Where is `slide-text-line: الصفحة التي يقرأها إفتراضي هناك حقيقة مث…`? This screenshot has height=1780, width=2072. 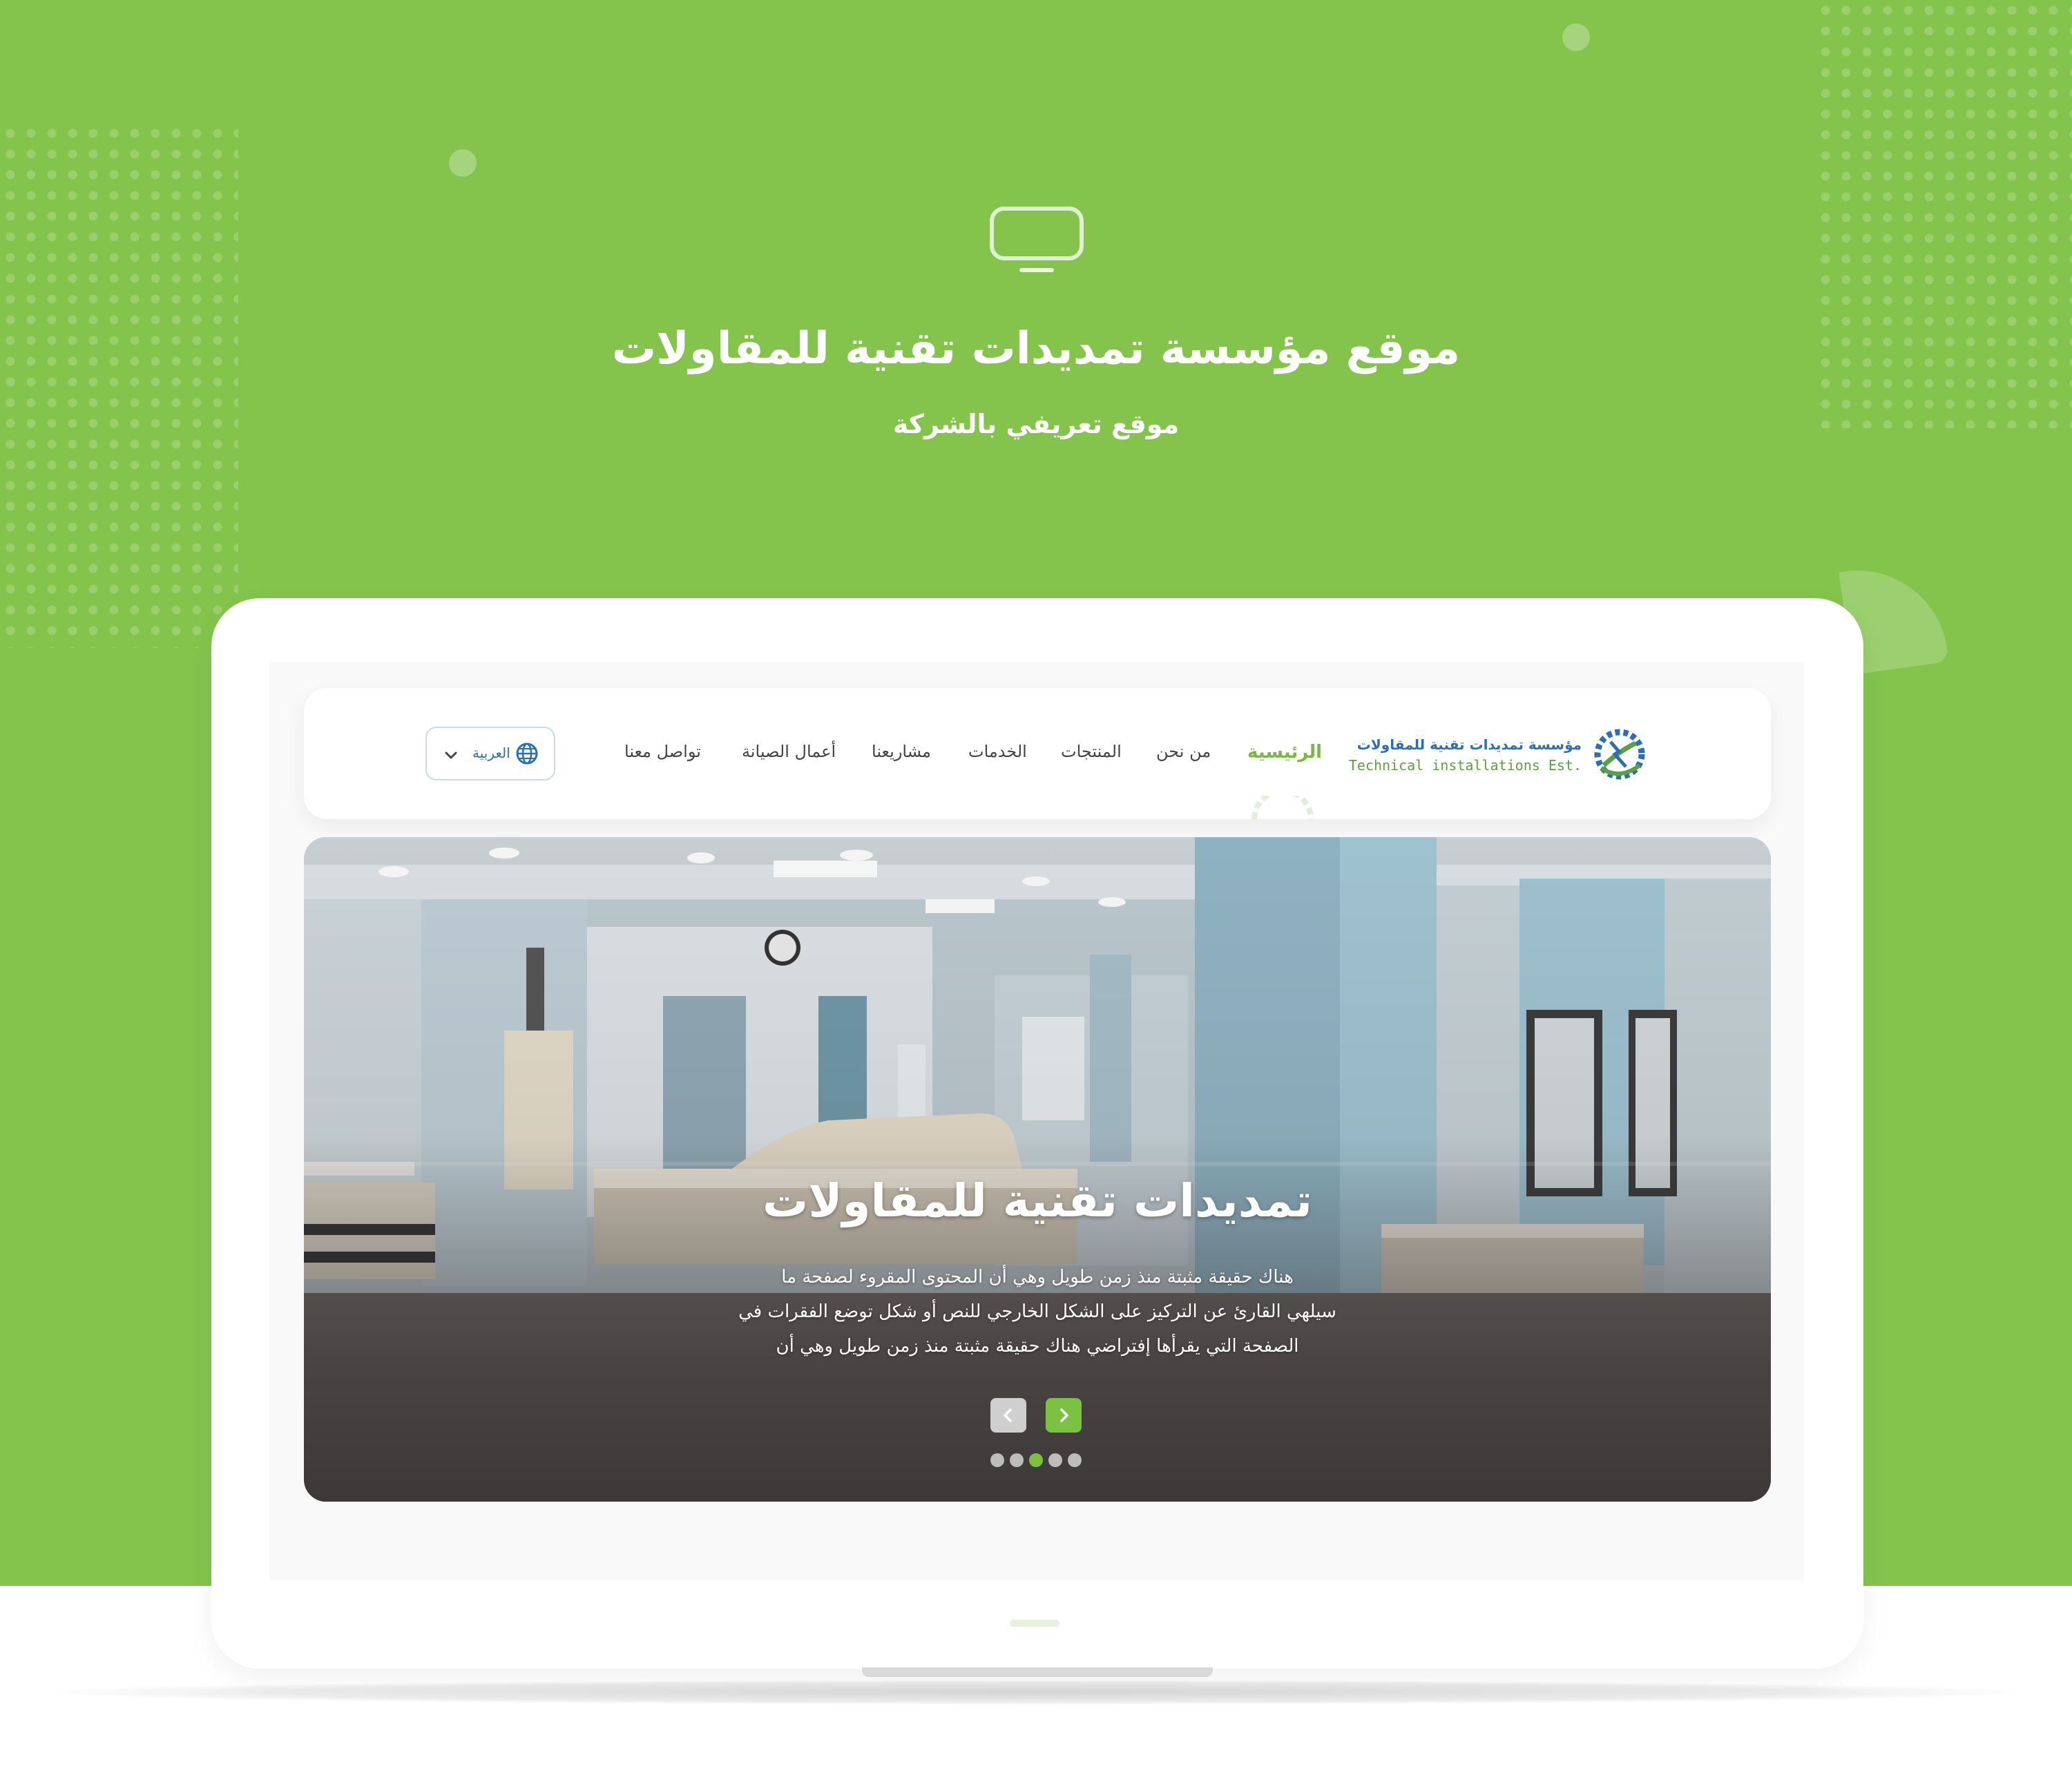 slide-text-line: الصفحة التي يقرأها إفتراضي هناك حقيقة مث… is located at coordinates (1037, 1346).